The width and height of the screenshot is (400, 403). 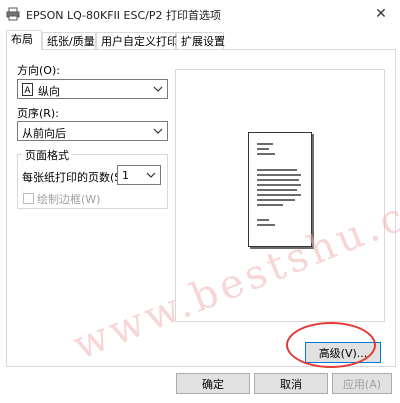 I want to click on pages-per-sheet-value: 1, so click(x=125, y=175).